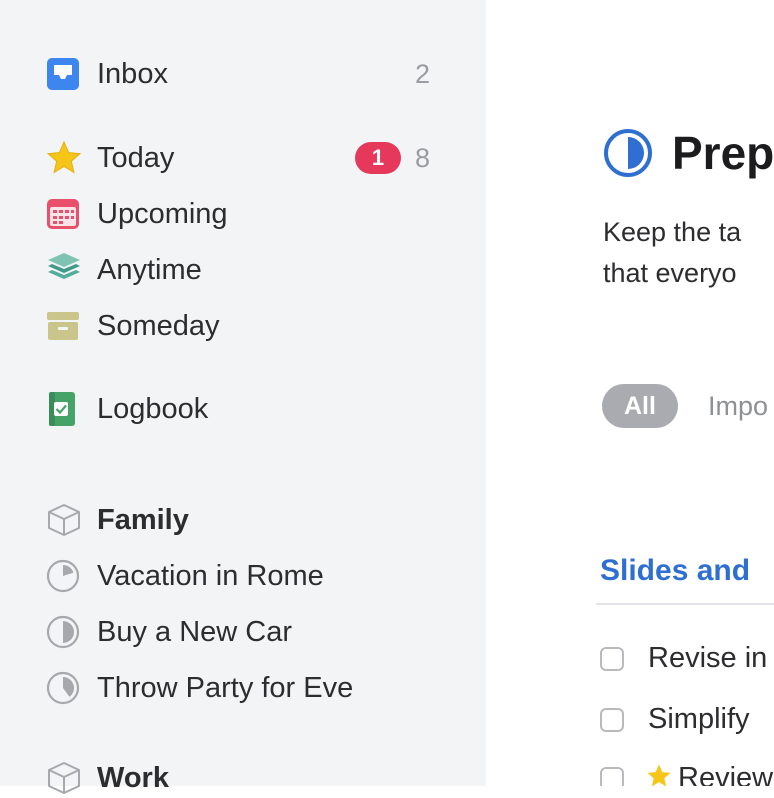 The width and height of the screenshot is (774, 798). What do you see at coordinates (162, 213) in the screenshot?
I see `sidebar-item-label: Upcoming` at bounding box center [162, 213].